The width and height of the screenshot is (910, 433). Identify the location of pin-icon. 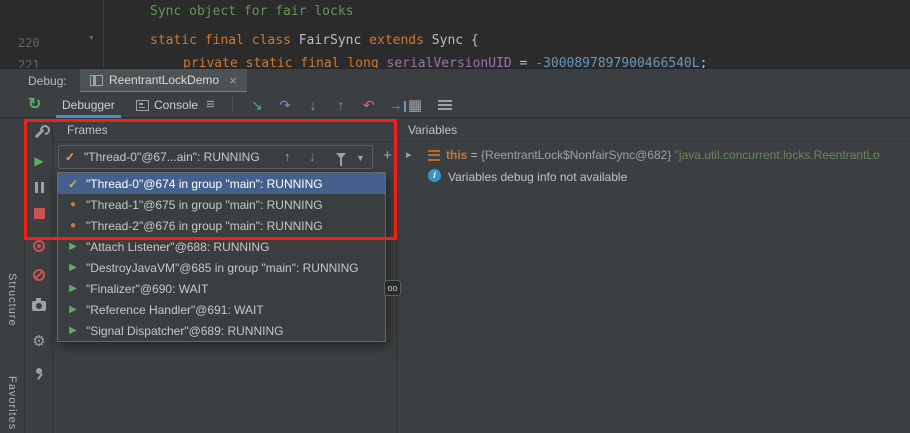
(39, 374).